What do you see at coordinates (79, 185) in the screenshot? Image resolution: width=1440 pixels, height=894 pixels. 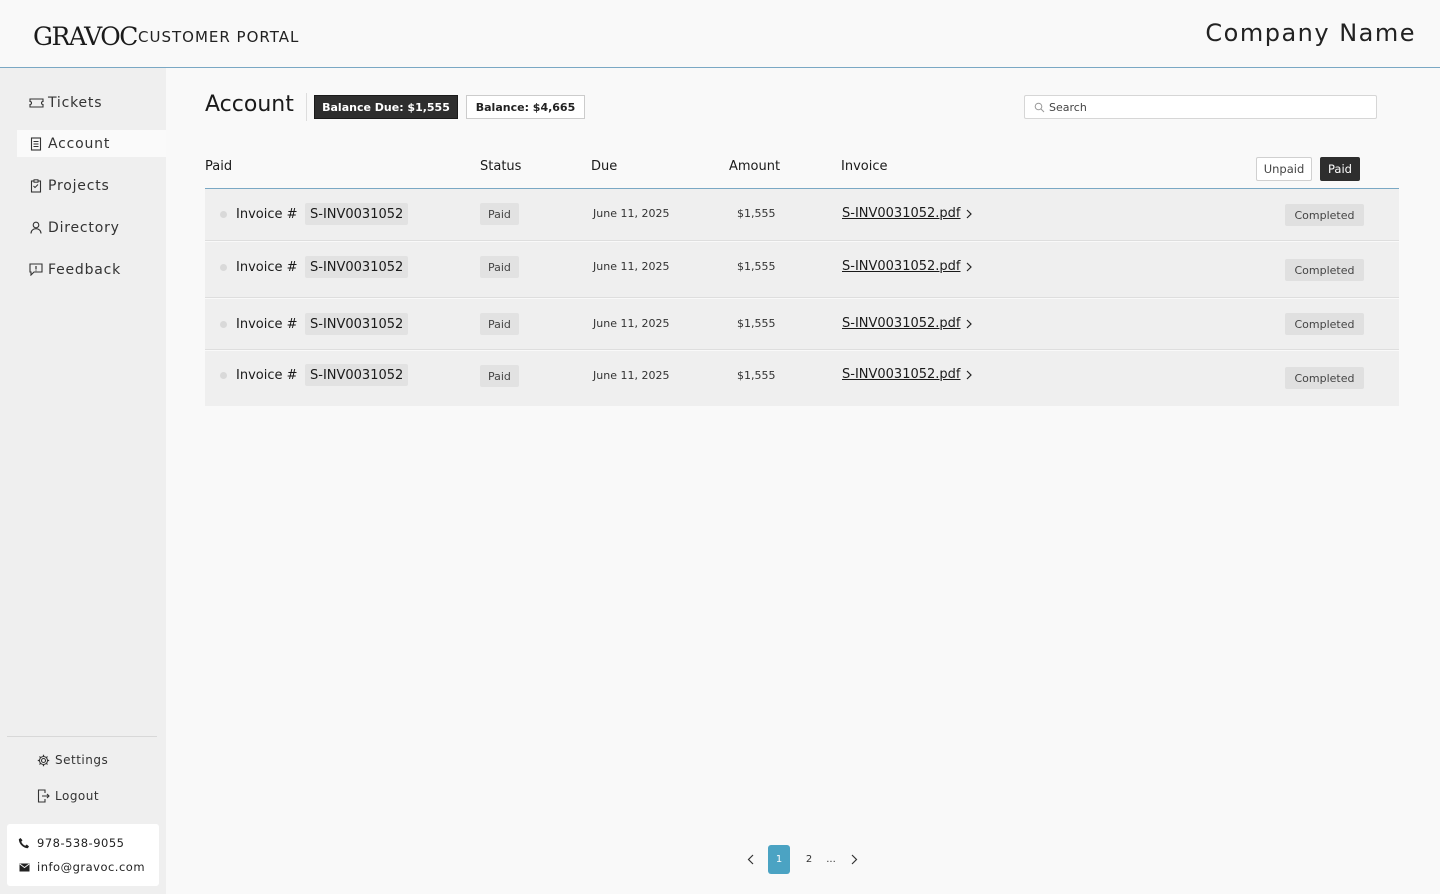 I see `sidebar-item-label: Projects` at bounding box center [79, 185].